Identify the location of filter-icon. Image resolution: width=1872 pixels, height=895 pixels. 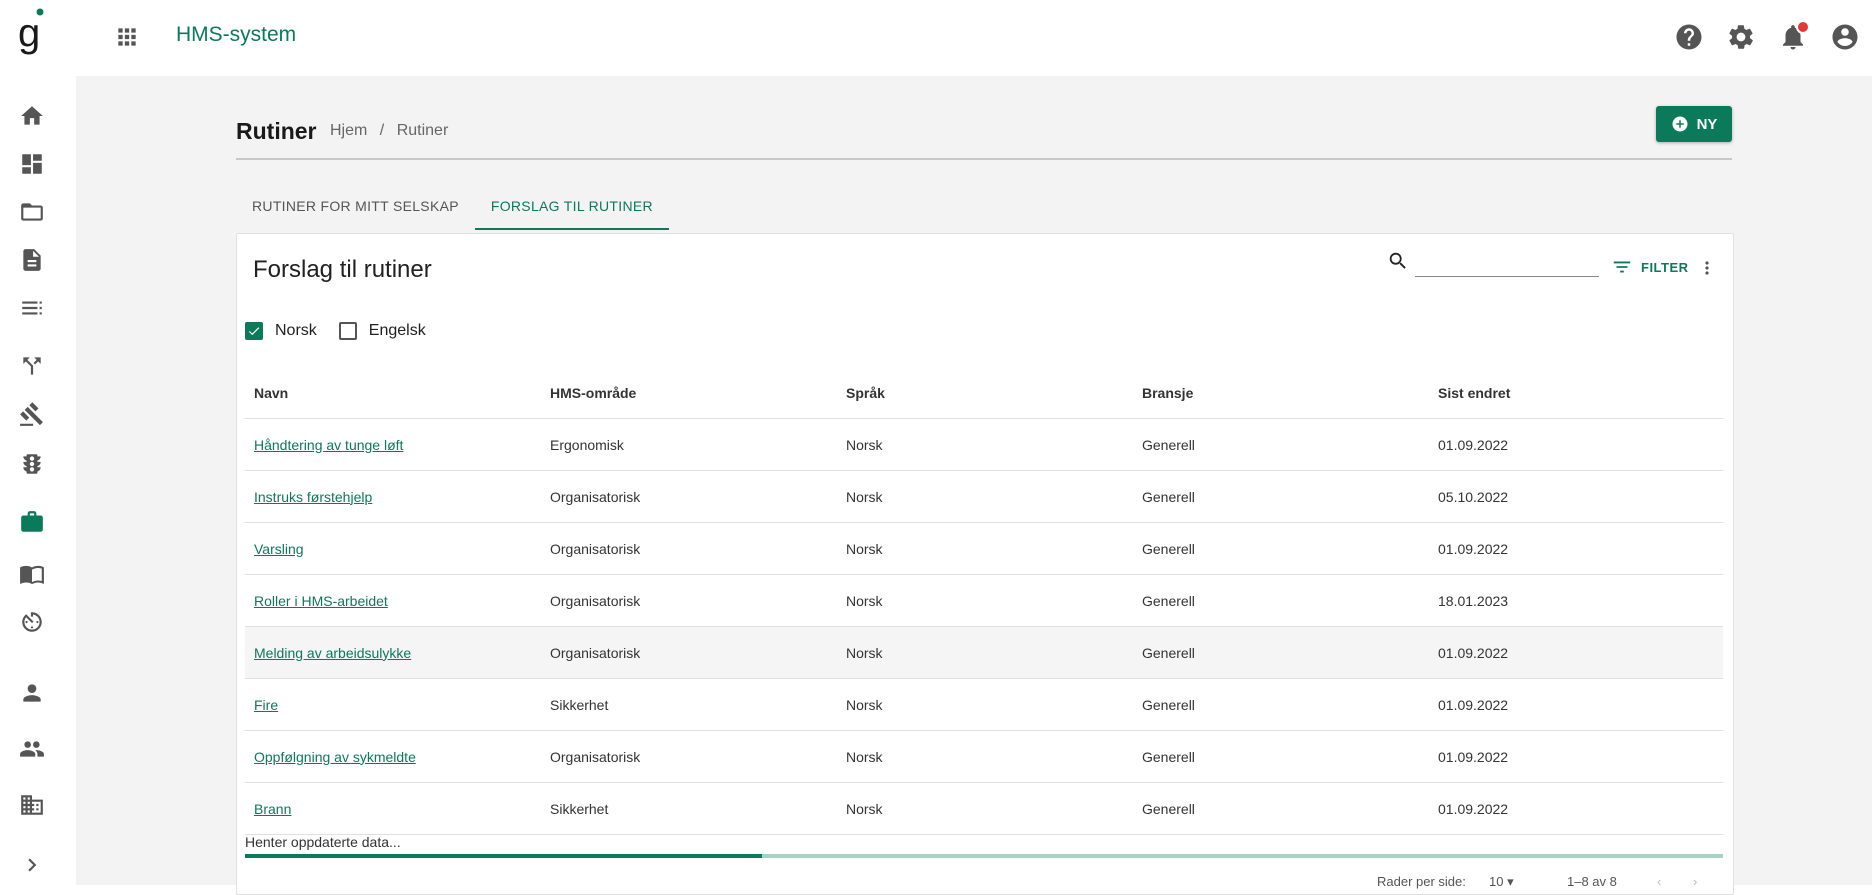
(1622, 267).